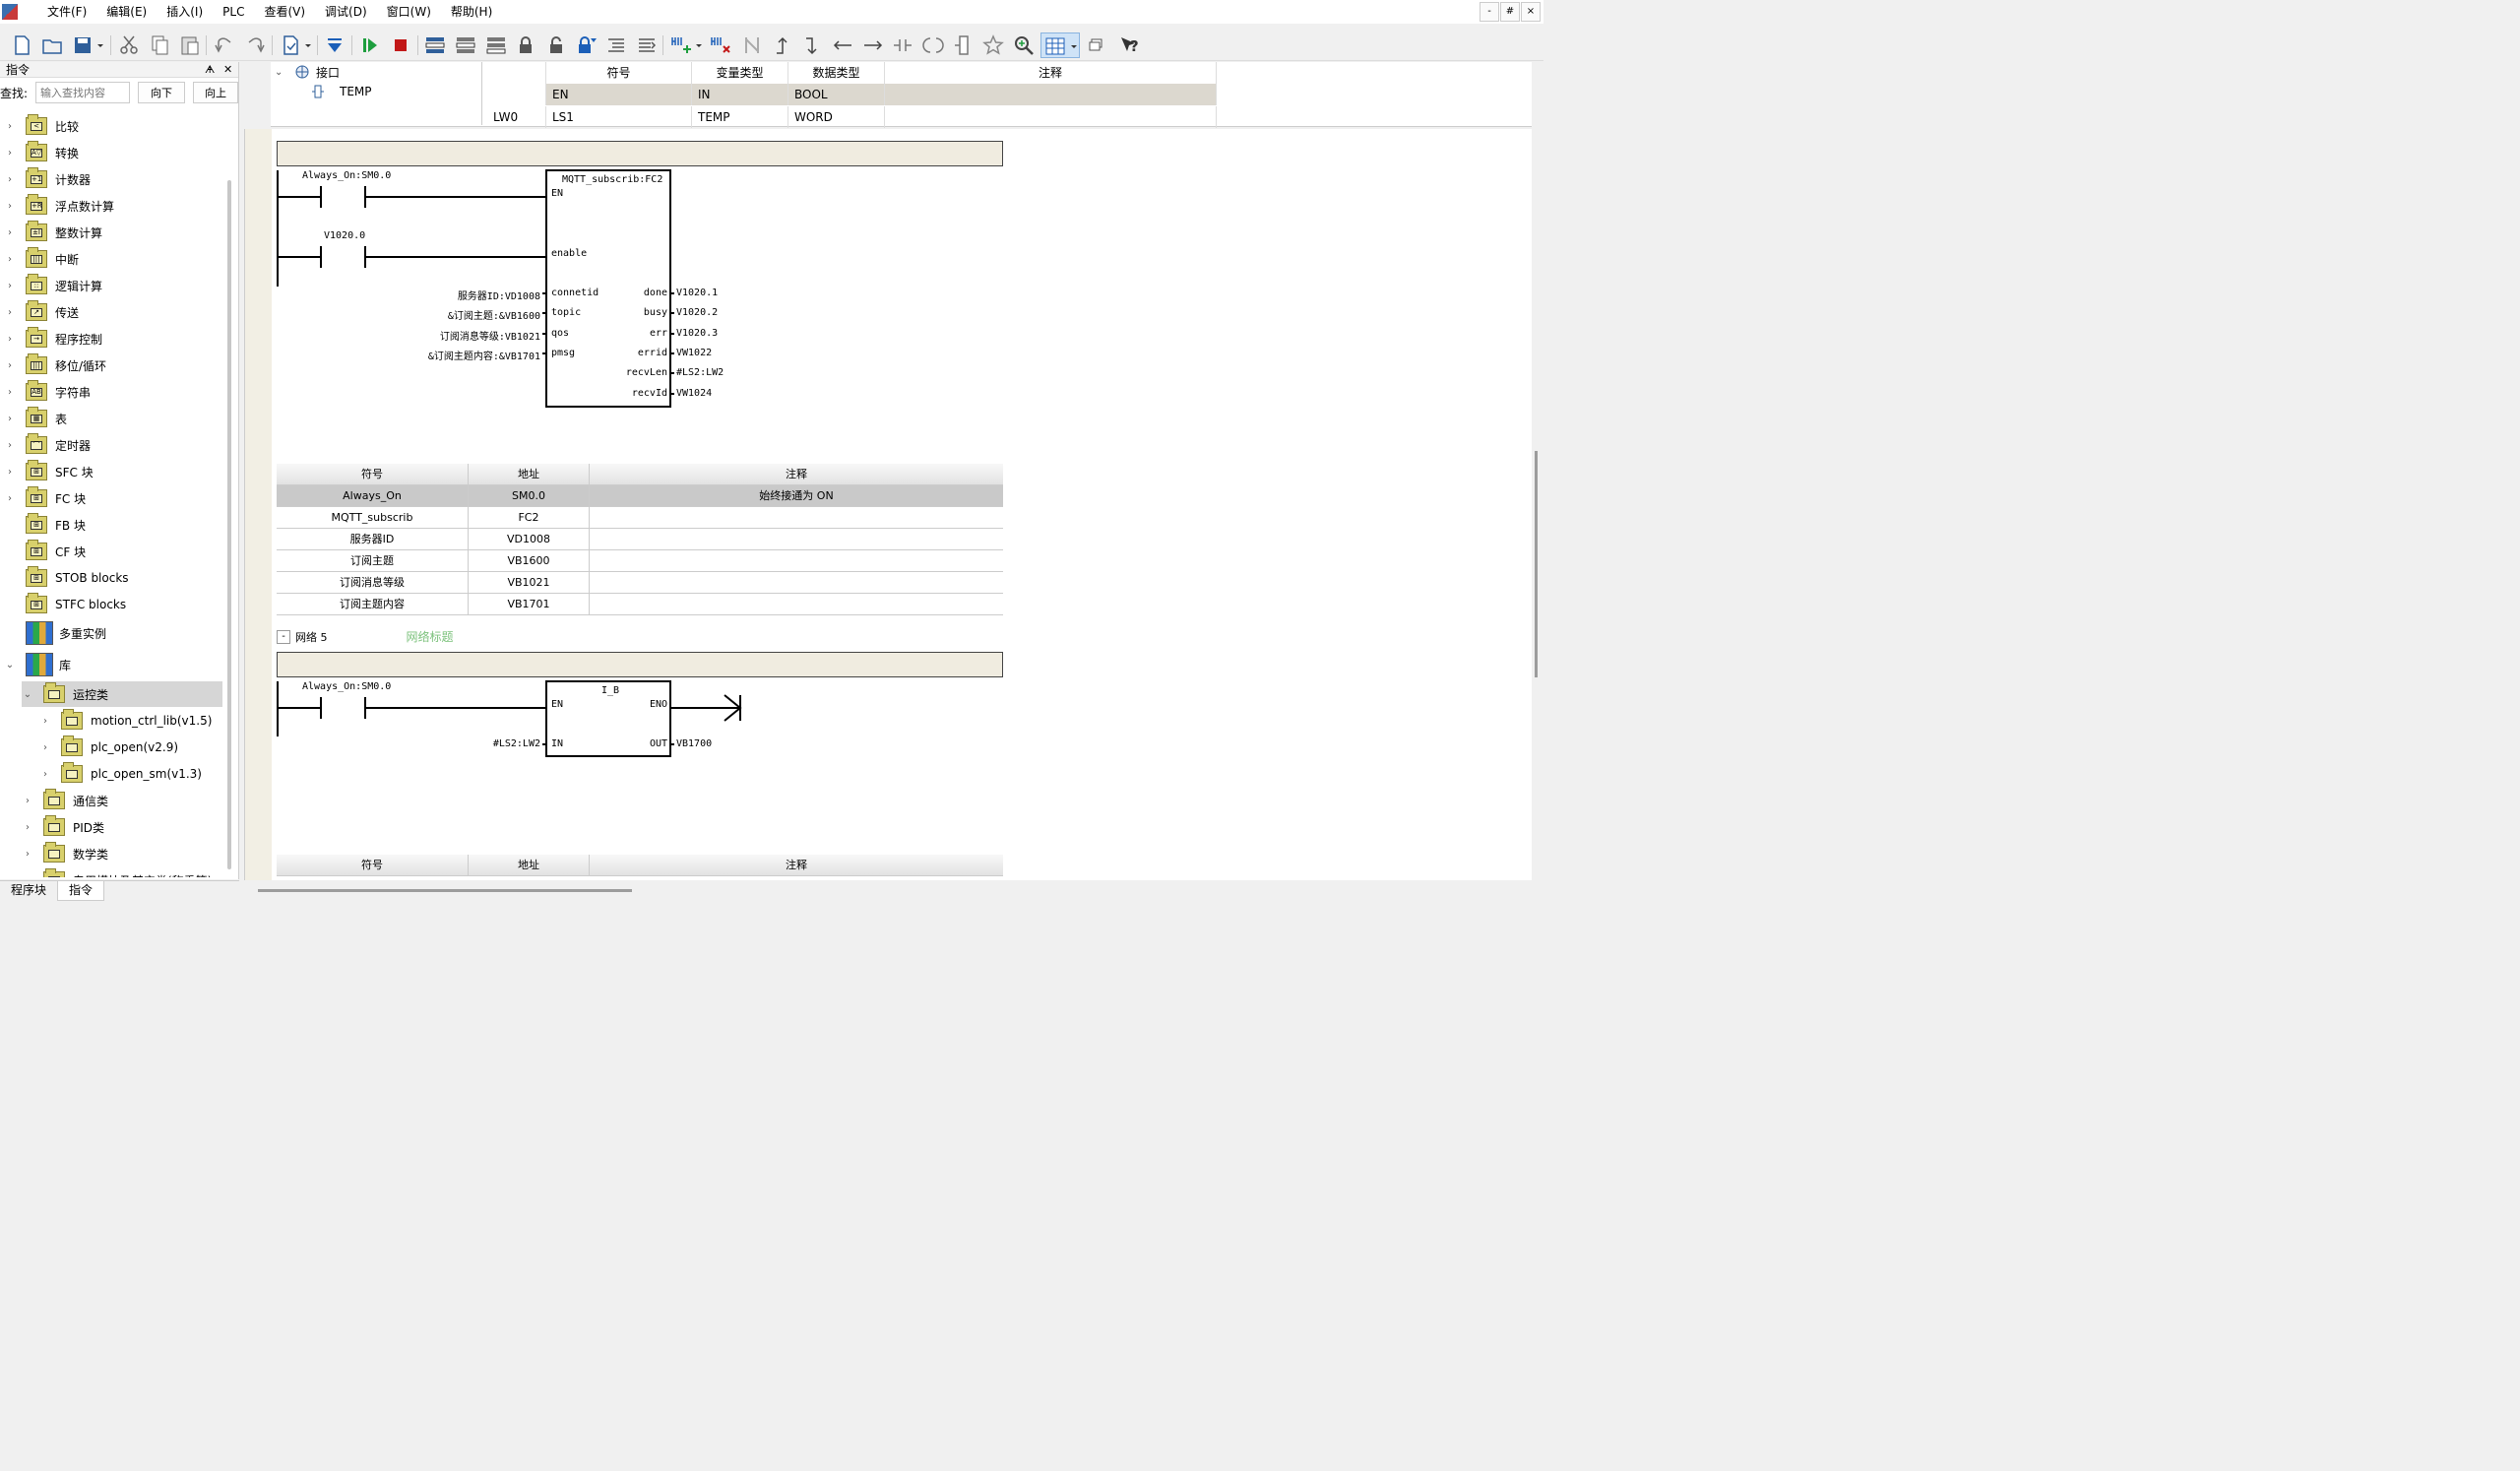 Image resolution: width=2520 pixels, height=1471 pixels. What do you see at coordinates (933, 45) in the screenshot?
I see `coil-icon` at bounding box center [933, 45].